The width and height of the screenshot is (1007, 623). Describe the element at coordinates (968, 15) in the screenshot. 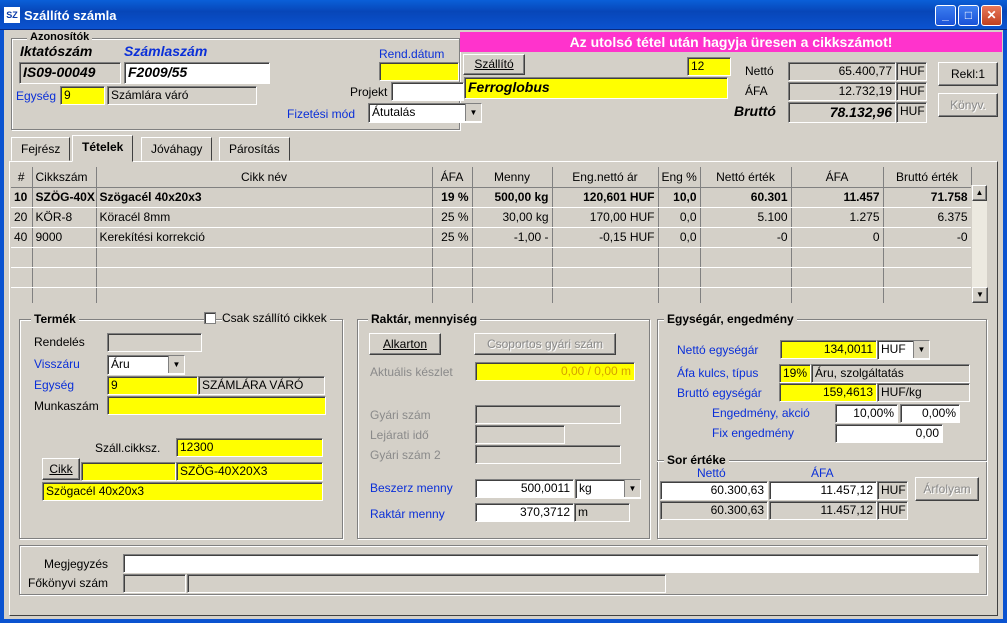

I see `maximize-button: □` at that location.